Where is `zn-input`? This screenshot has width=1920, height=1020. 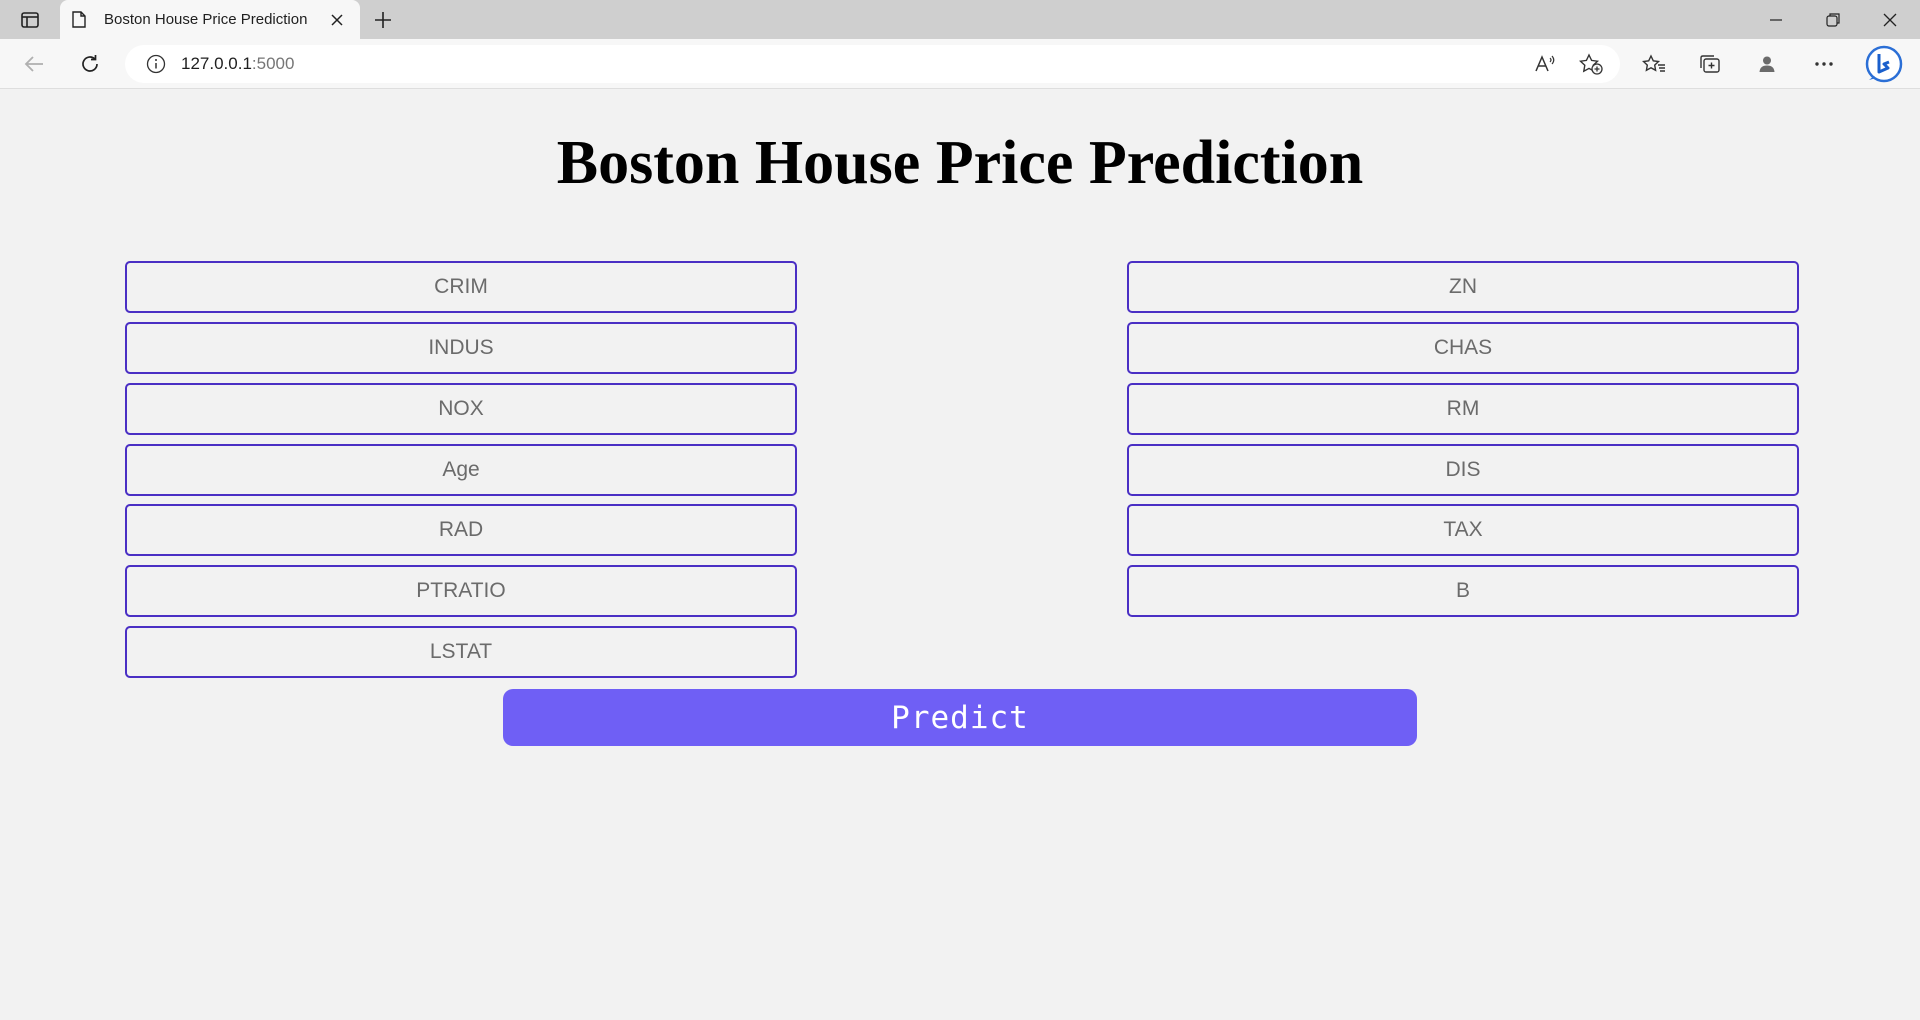 zn-input is located at coordinates (1463, 287).